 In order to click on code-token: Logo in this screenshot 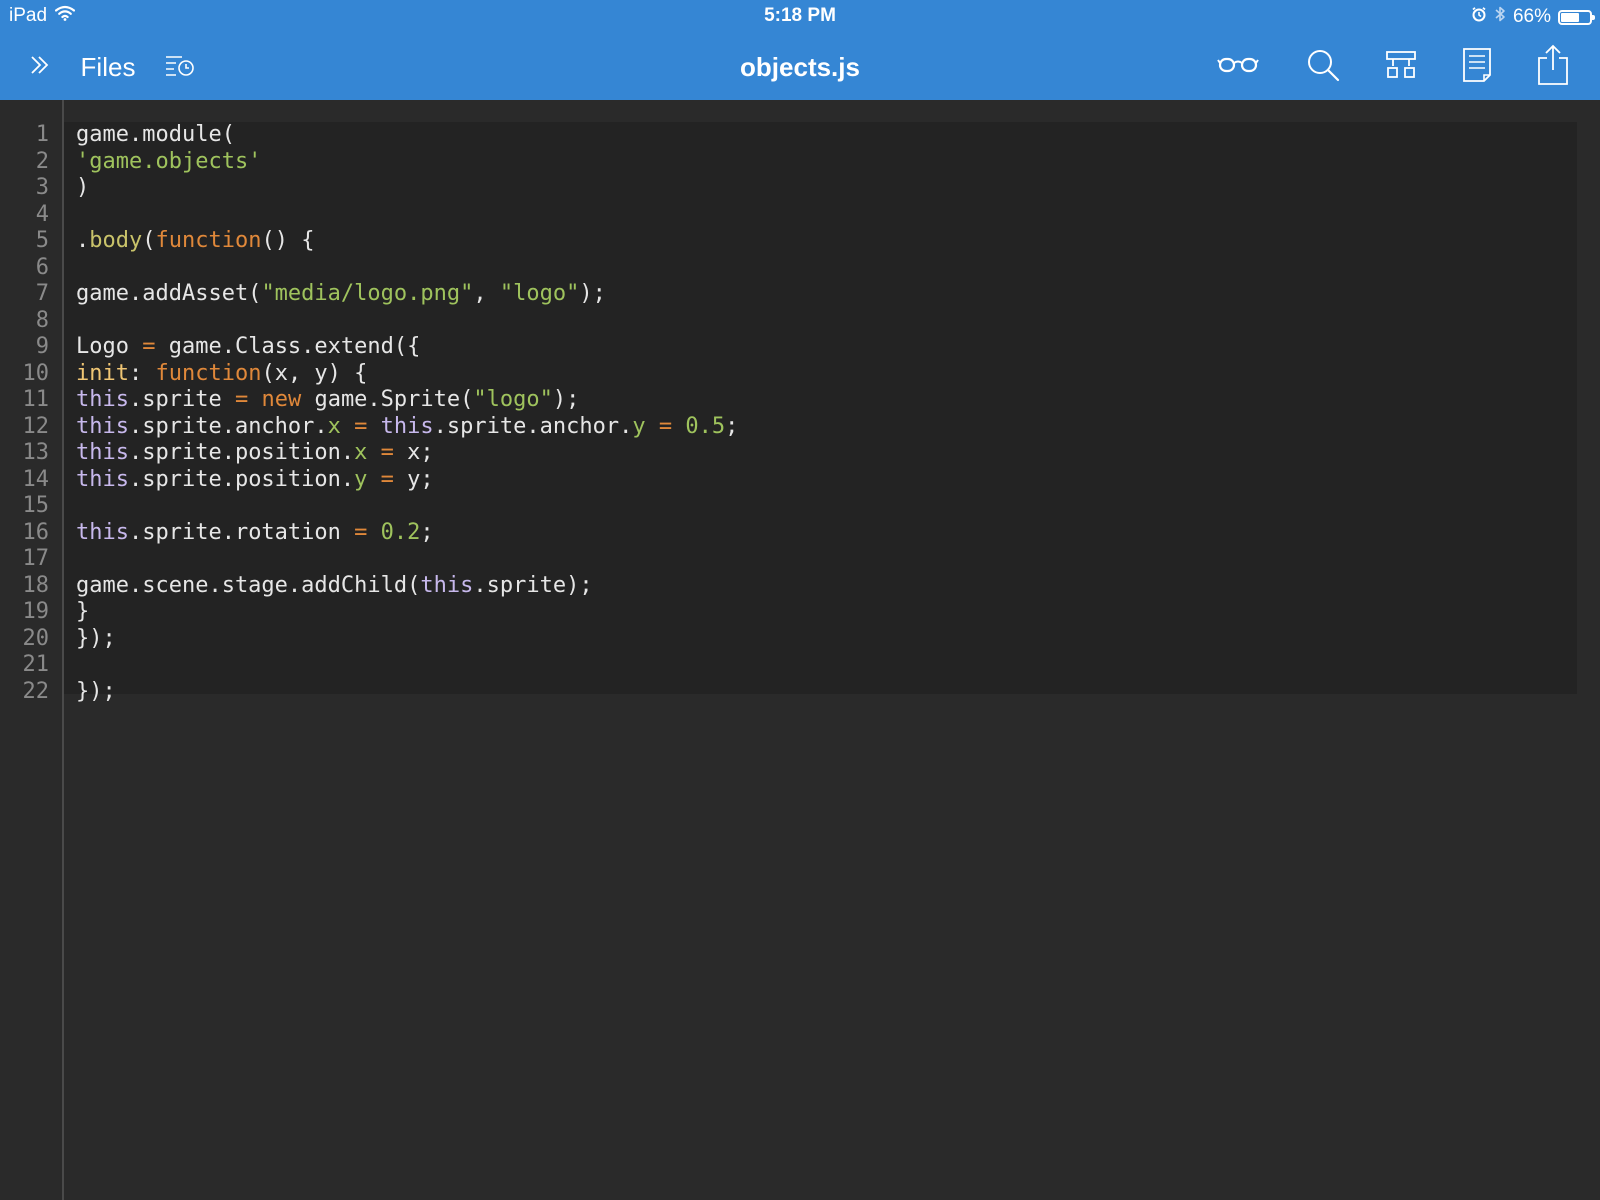, I will do `click(109, 346)`.